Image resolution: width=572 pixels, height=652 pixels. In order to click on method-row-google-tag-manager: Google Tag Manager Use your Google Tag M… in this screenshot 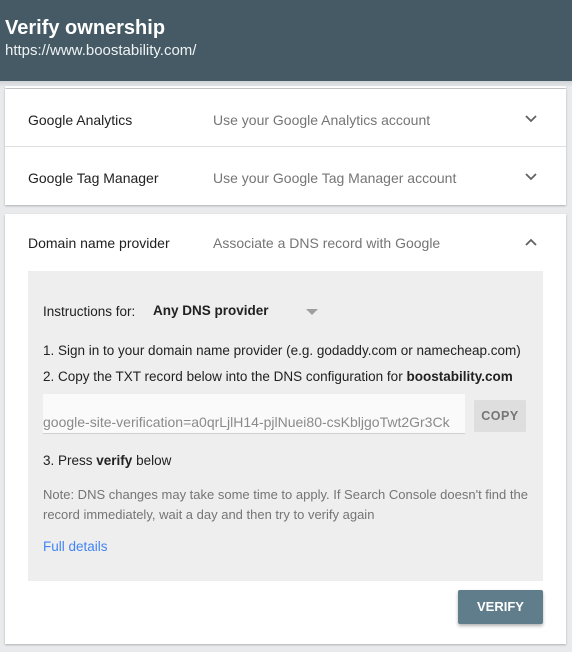, I will do `click(285, 175)`.